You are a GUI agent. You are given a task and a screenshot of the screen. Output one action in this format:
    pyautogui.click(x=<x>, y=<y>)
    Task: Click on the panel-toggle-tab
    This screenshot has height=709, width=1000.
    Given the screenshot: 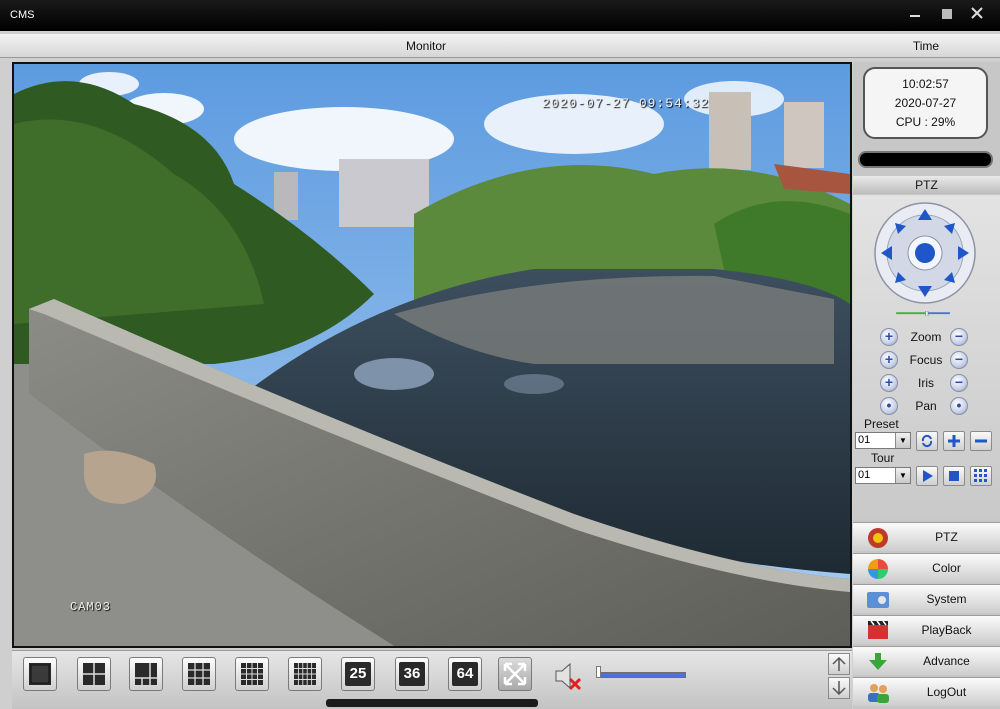 What is the action you would take?
    pyautogui.click(x=432, y=703)
    